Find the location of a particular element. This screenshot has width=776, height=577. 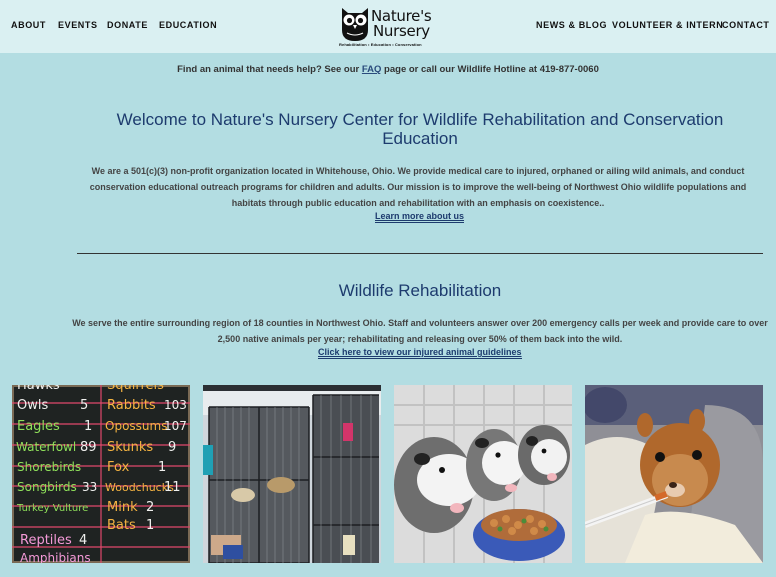

tally-woodchucks-count: 11 is located at coordinates (172, 487).